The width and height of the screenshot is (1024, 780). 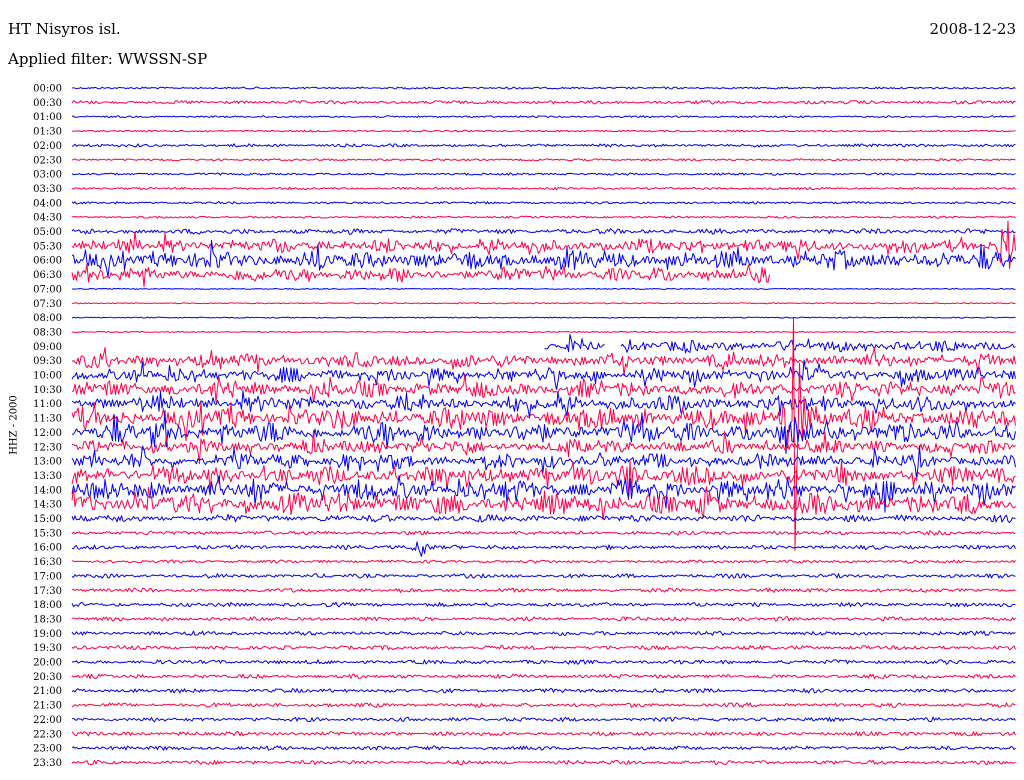 What do you see at coordinates (47, 347) in the screenshot?
I see `time-label-0900: 09:00` at bounding box center [47, 347].